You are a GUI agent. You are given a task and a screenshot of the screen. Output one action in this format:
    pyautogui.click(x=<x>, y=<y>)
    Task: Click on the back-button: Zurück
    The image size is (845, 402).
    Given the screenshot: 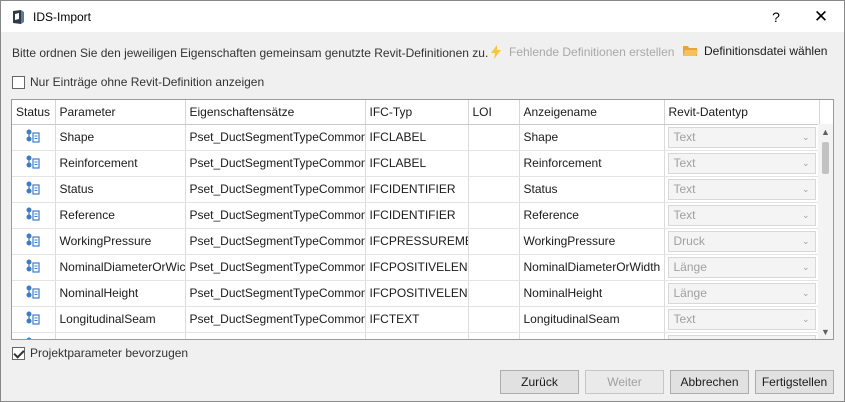 What is the action you would take?
    pyautogui.click(x=539, y=382)
    